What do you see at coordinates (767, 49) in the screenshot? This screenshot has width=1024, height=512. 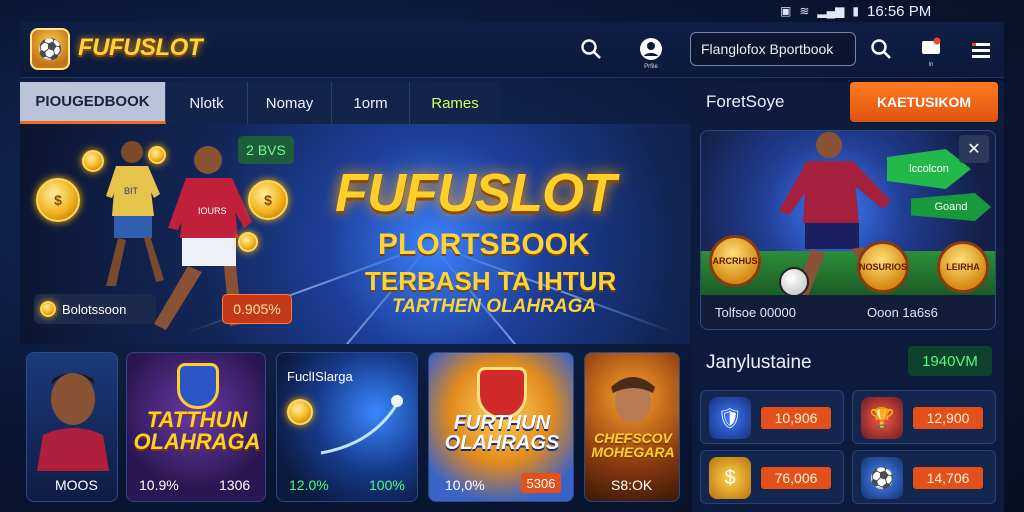 I see `search-input-text: Flanglofox Bportbook` at bounding box center [767, 49].